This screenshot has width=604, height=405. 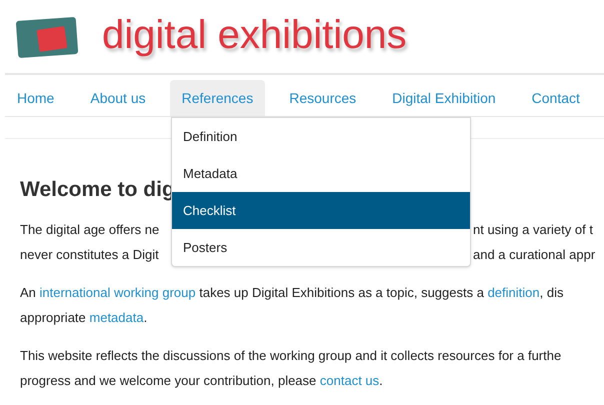 I want to click on body-text: progress and we welcome your contribution, please, so click(x=169, y=380).